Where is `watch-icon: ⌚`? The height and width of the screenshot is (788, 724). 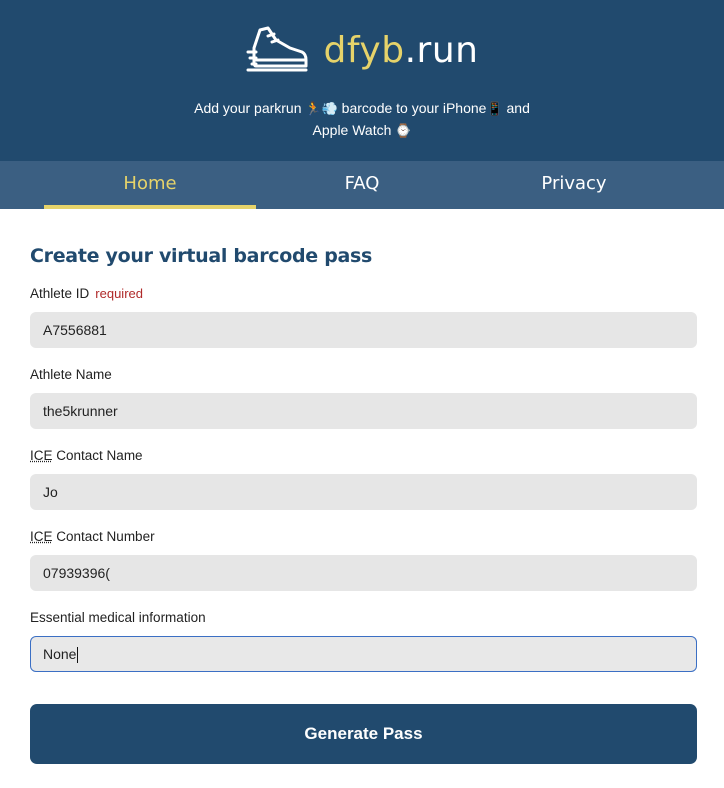 watch-icon: ⌚ is located at coordinates (403, 131).